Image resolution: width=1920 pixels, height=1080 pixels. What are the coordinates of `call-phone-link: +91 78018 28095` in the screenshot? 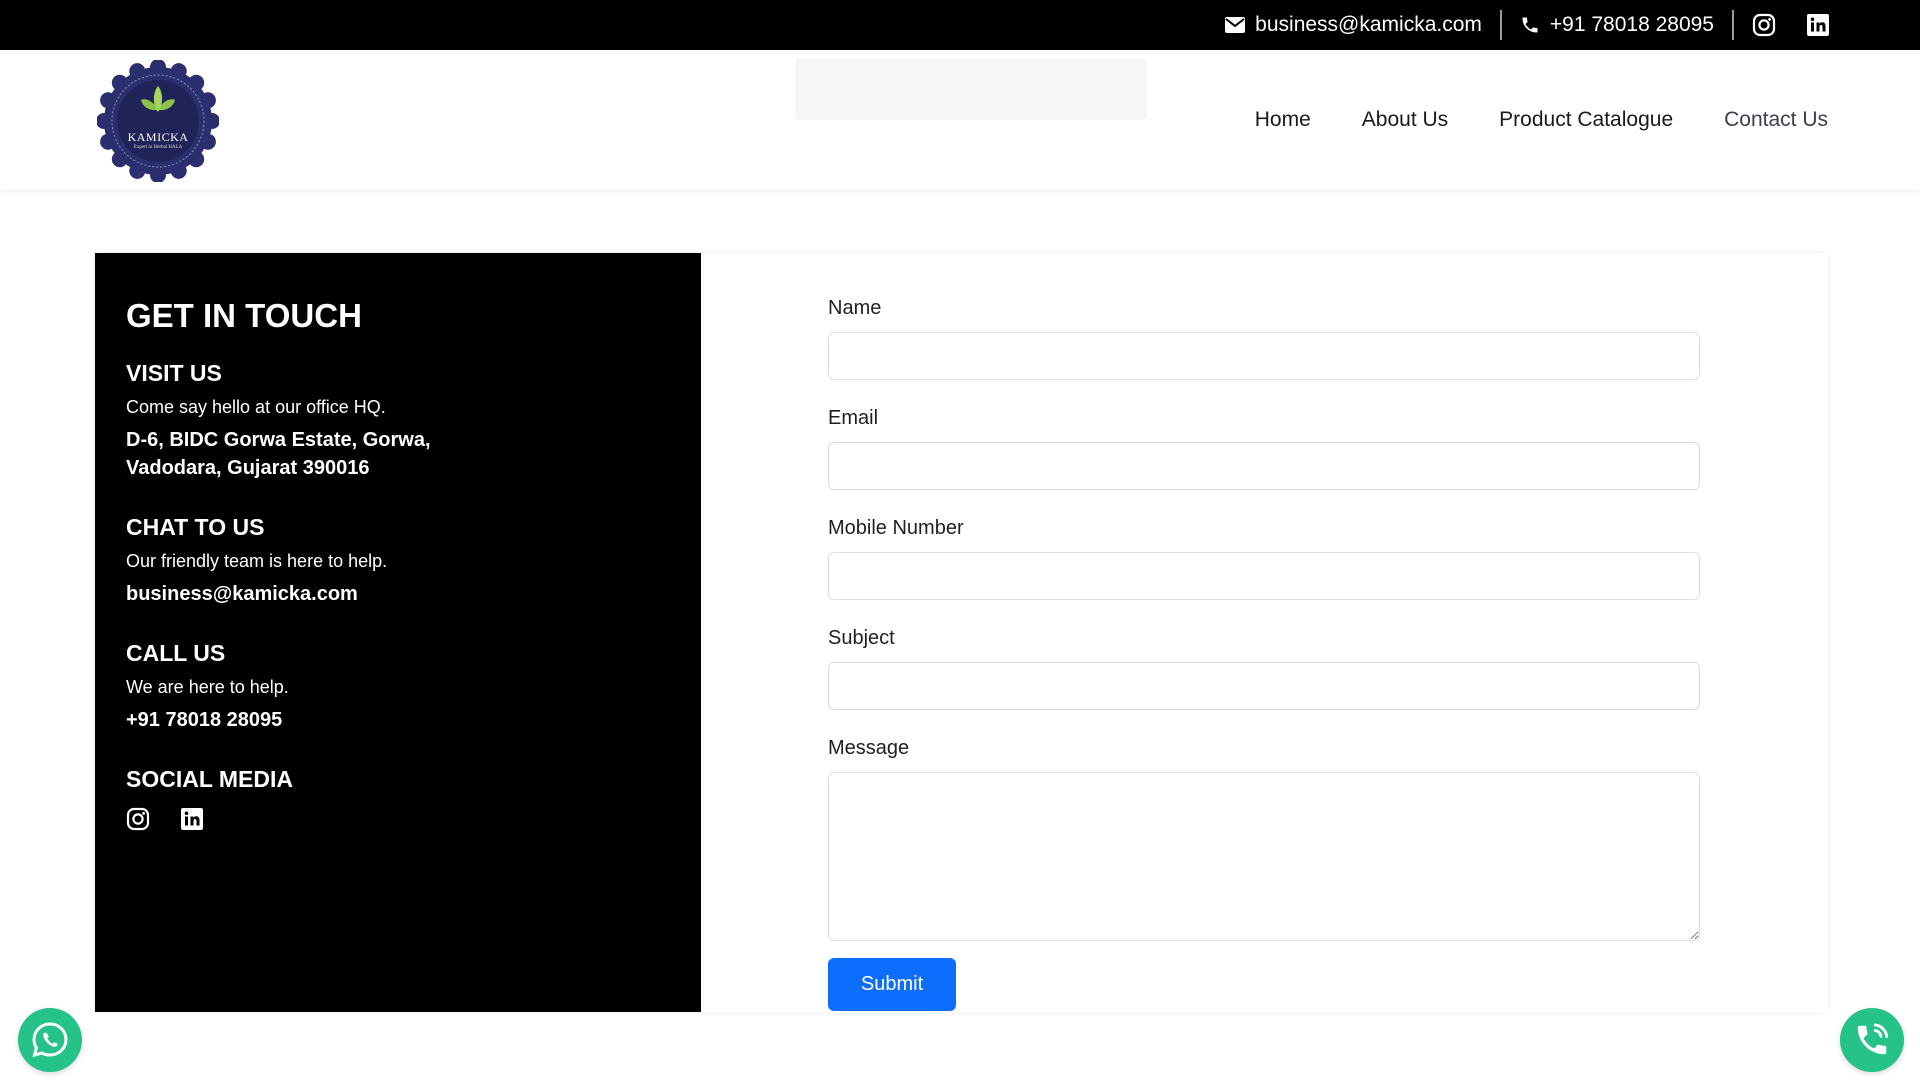 It's located at (398, 720).